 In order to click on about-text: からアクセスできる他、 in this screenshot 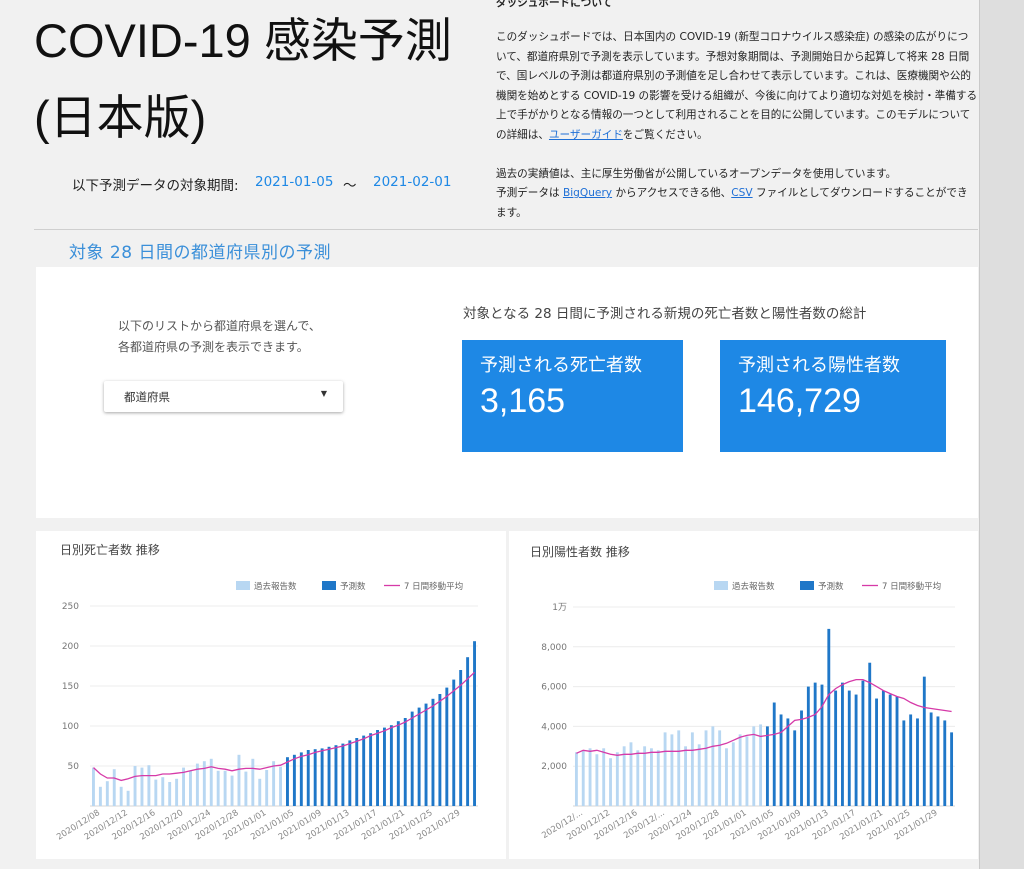, I will do `click(672, 193)`.